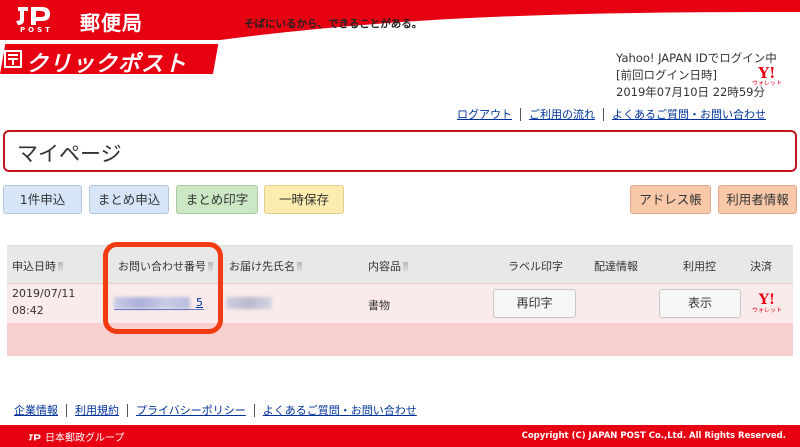 The height and width of the screenshot is (447, 800). Describe the element at coordinates (111, 23) in the screenshot. I see `yubinkyoku-title: 郵便局` at that location.